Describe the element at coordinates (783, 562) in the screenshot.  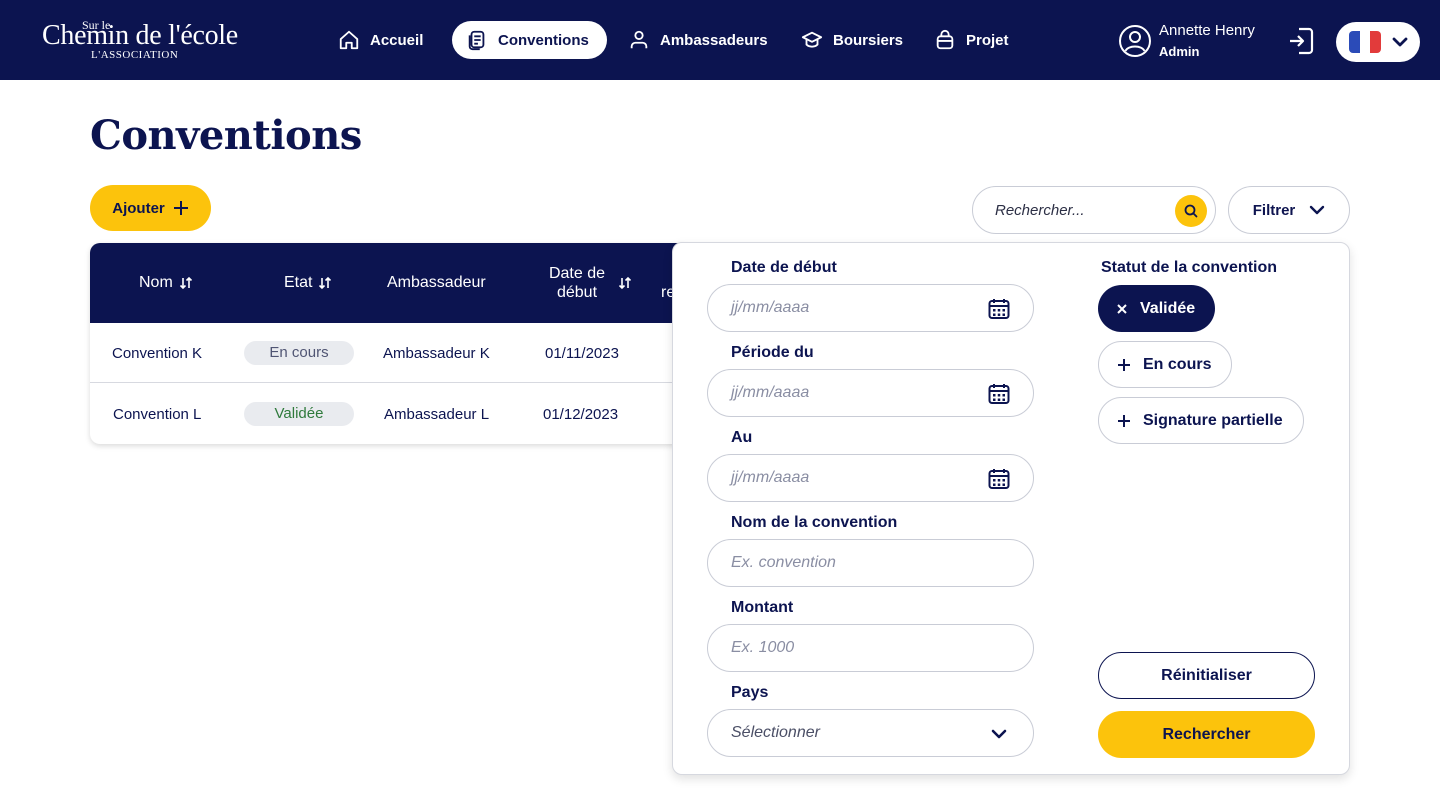
I see `convention-name-placeholder: Ex. convention` at that location.